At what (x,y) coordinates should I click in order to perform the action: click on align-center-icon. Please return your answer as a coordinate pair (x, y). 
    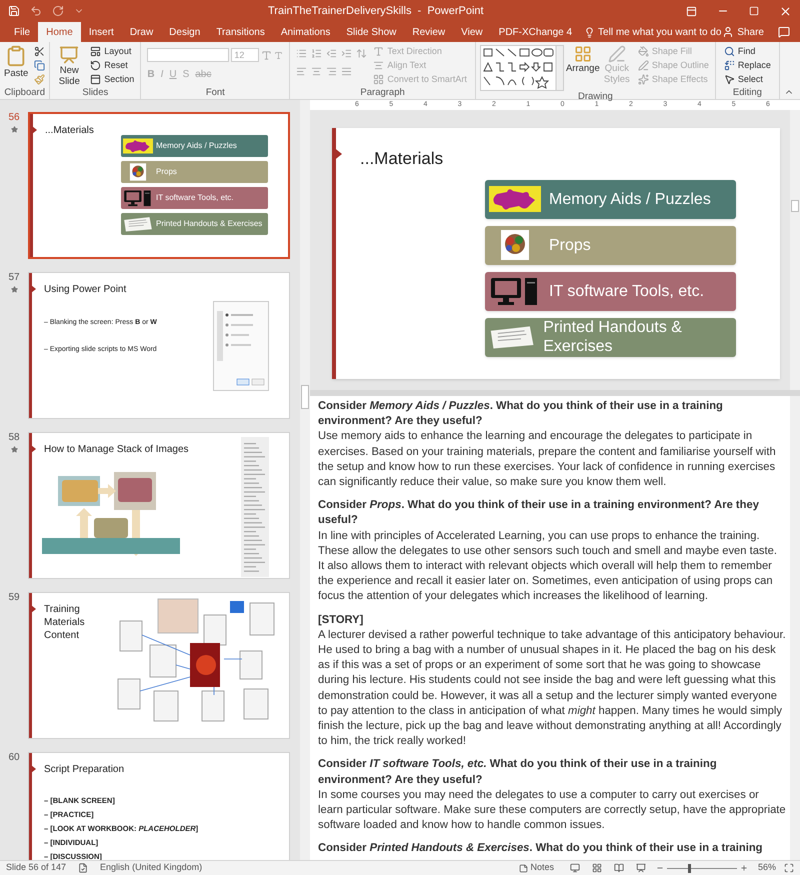
    Looking at the image, I should click on (316, 71).